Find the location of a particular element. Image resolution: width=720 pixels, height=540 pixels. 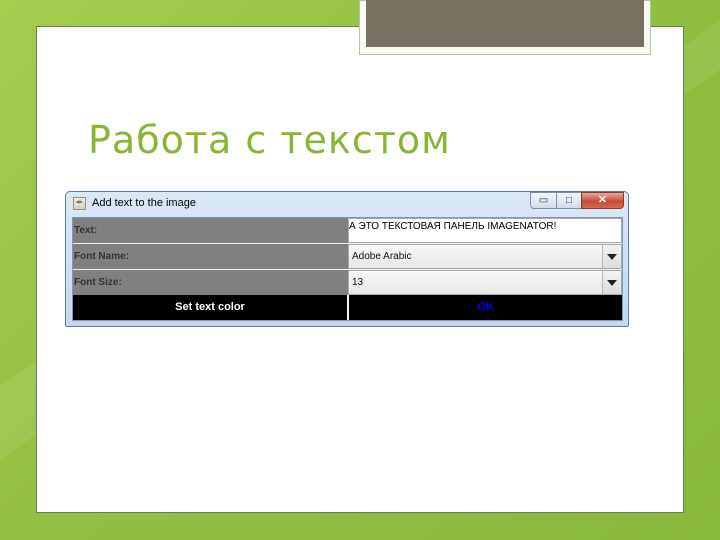

font-name-value: Adobe Arabic is located at coordinates (382, 256).